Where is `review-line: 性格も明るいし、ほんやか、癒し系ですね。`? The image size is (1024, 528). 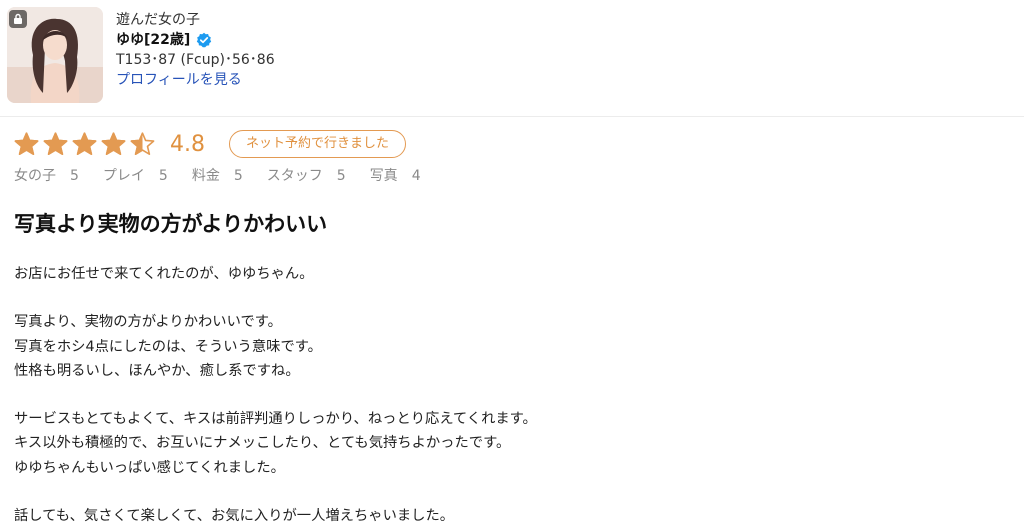 review-line: 性格も明るいし、ほんやか、癒し系ですね。 is located at coordinates (157, 370).